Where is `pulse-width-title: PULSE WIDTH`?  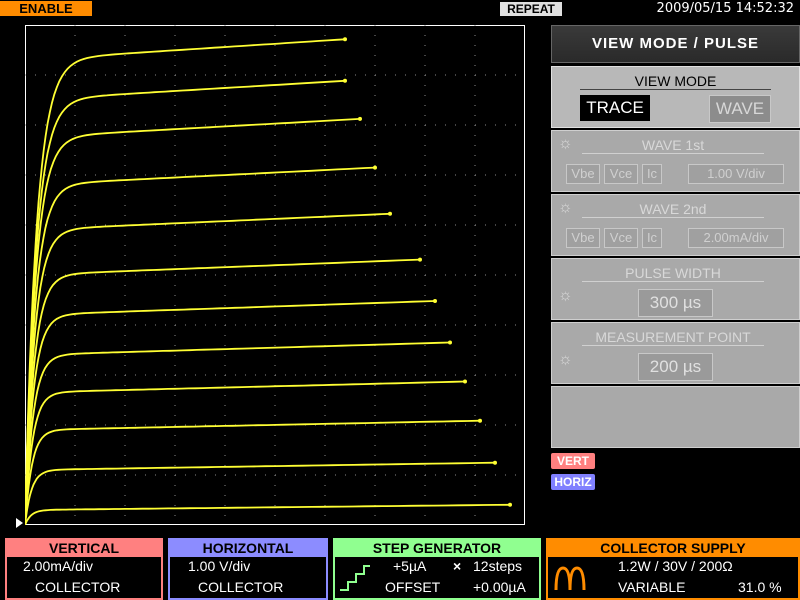
pulse-width-title: PULSE WIDTH is located at coordinates (673, 273).